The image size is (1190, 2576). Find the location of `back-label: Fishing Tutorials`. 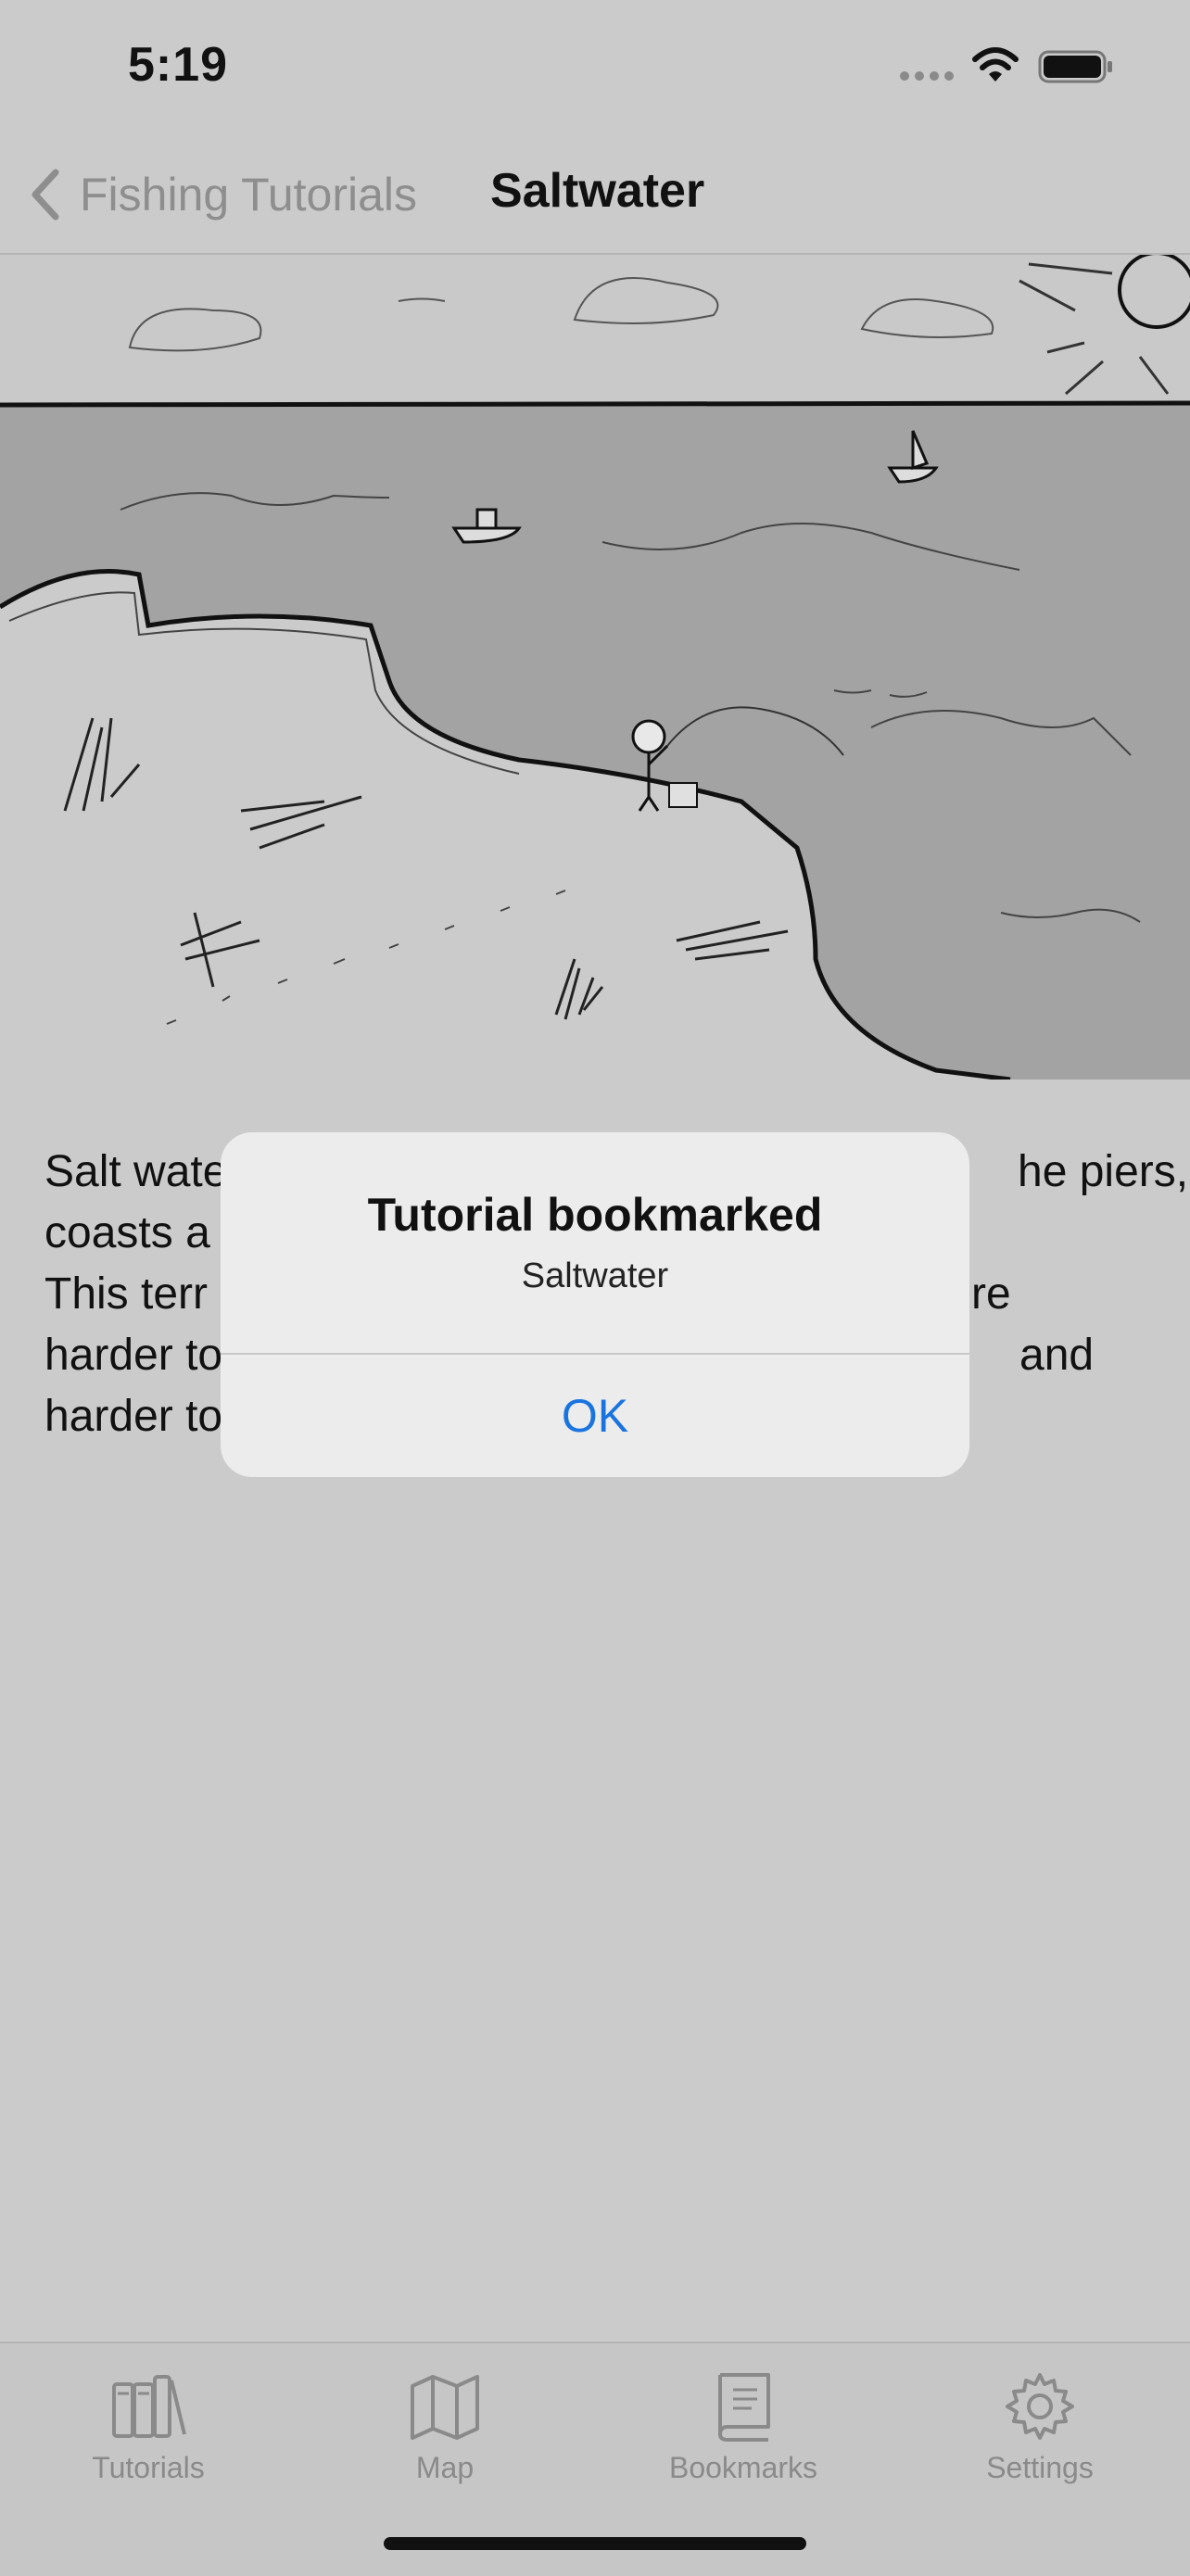

back-label: Fishing Tutorials is located at coordinates (249, 195).